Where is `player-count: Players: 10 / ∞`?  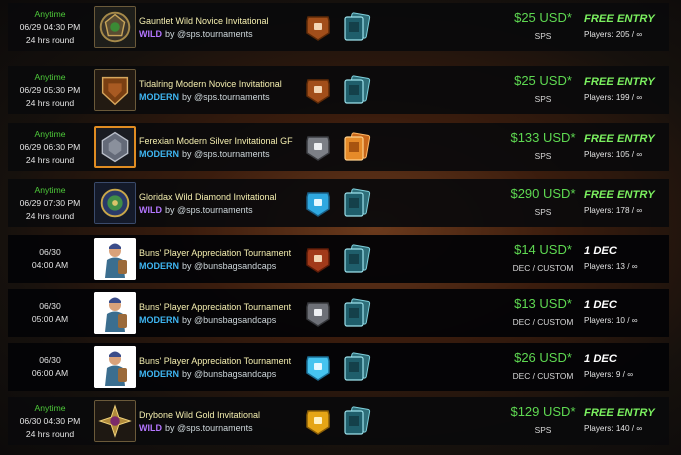 player-count: Players: 10 / ∞ is located at coordinates (611, 320).